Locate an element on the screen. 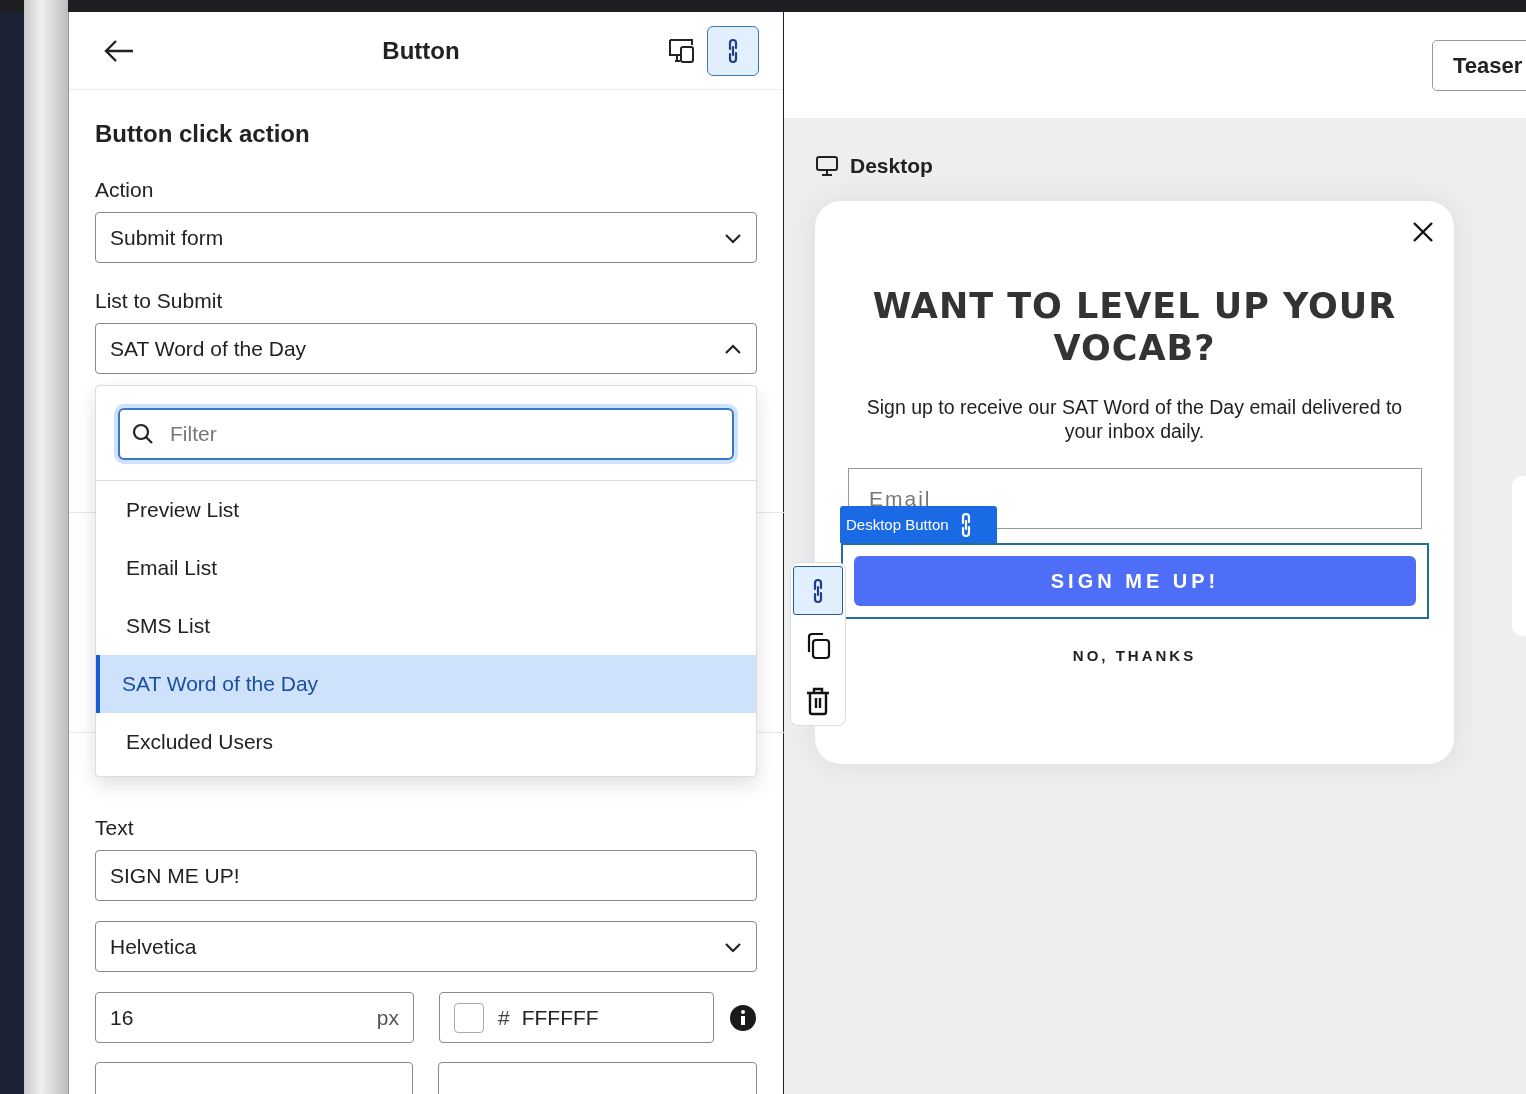 Image resolution: width=1526 pixels, height=1094 pixels. field-label: Text is located at coordinates (115, 828).